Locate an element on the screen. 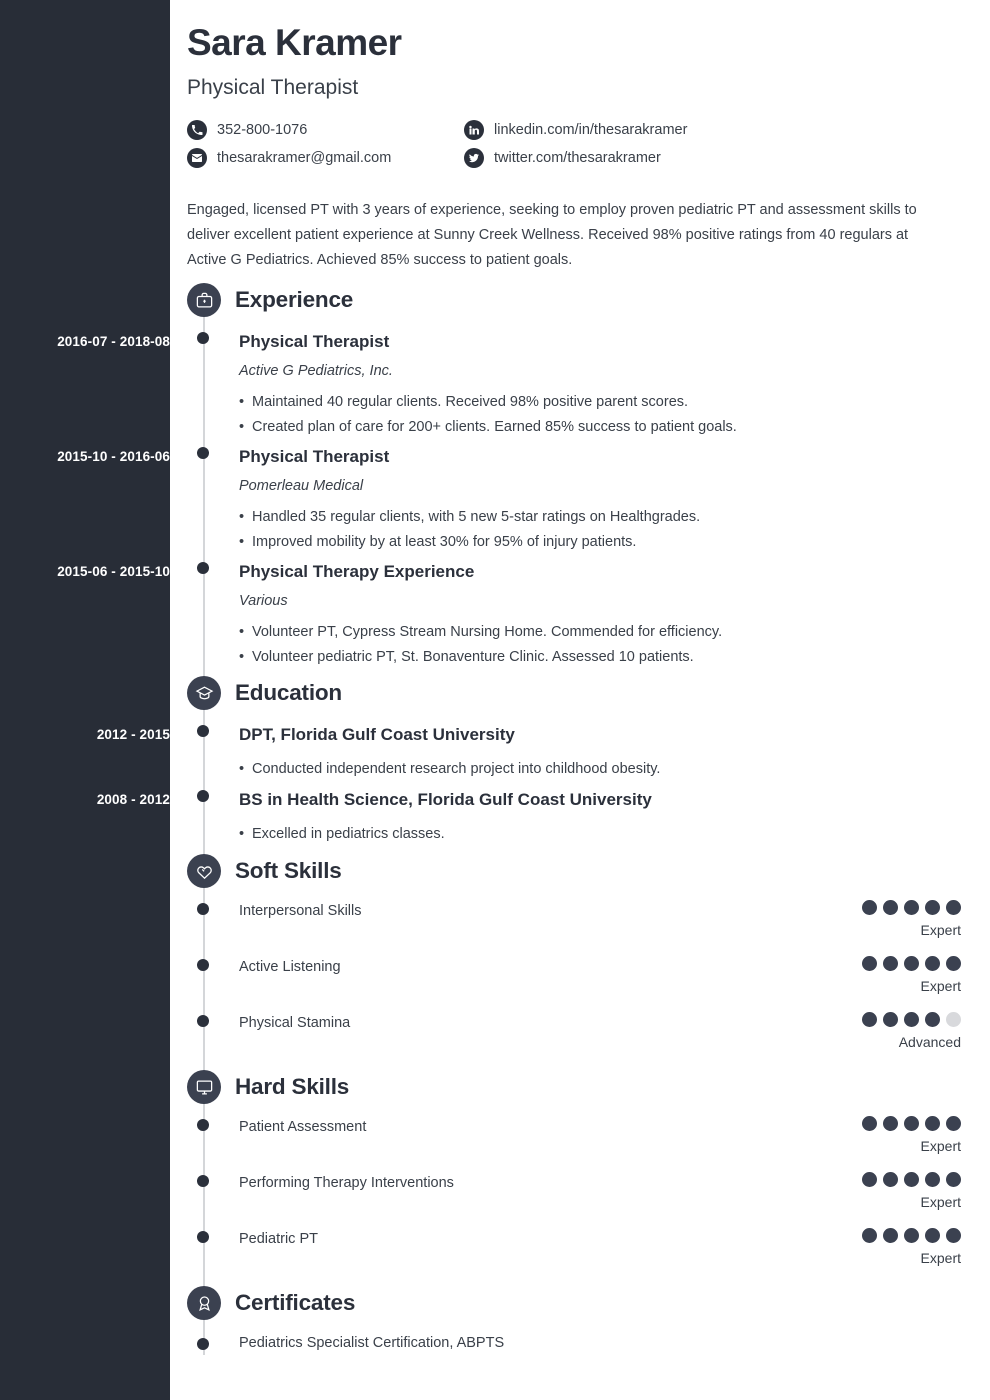 This screenshot has height=1400, width=990. heart-hand-icon is located at coordinates (204, 871).